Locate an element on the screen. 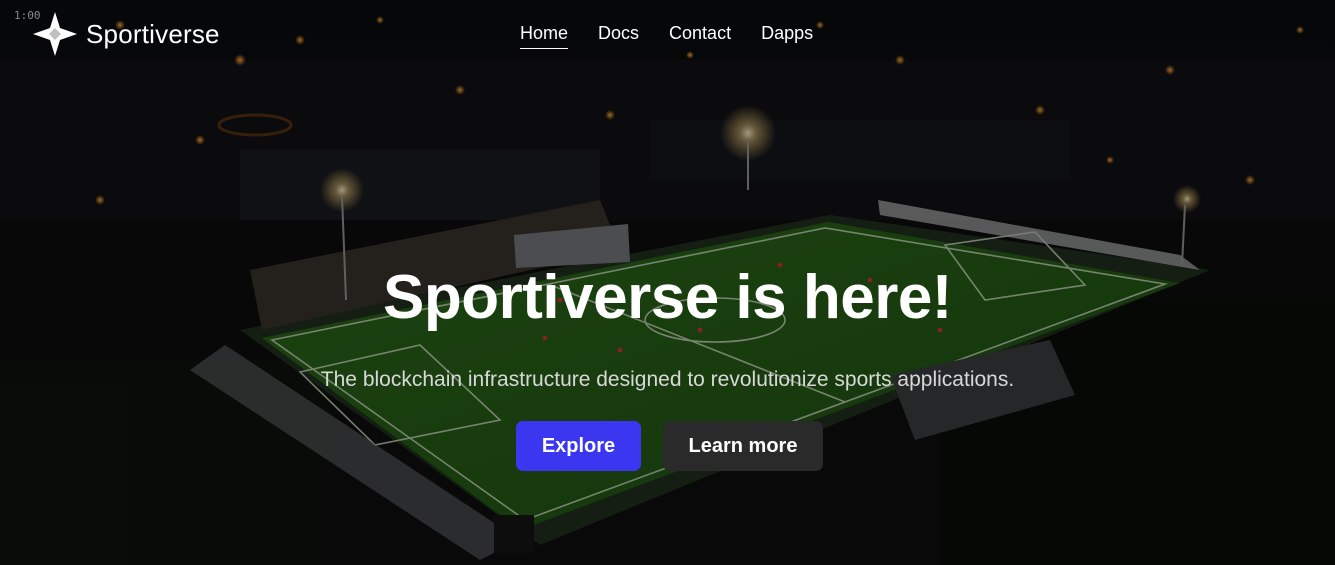 Image resolution: width=1335 pixels, height=565 pixels. hero-actions: Explore Learn more is located at coordinates (669, 446).